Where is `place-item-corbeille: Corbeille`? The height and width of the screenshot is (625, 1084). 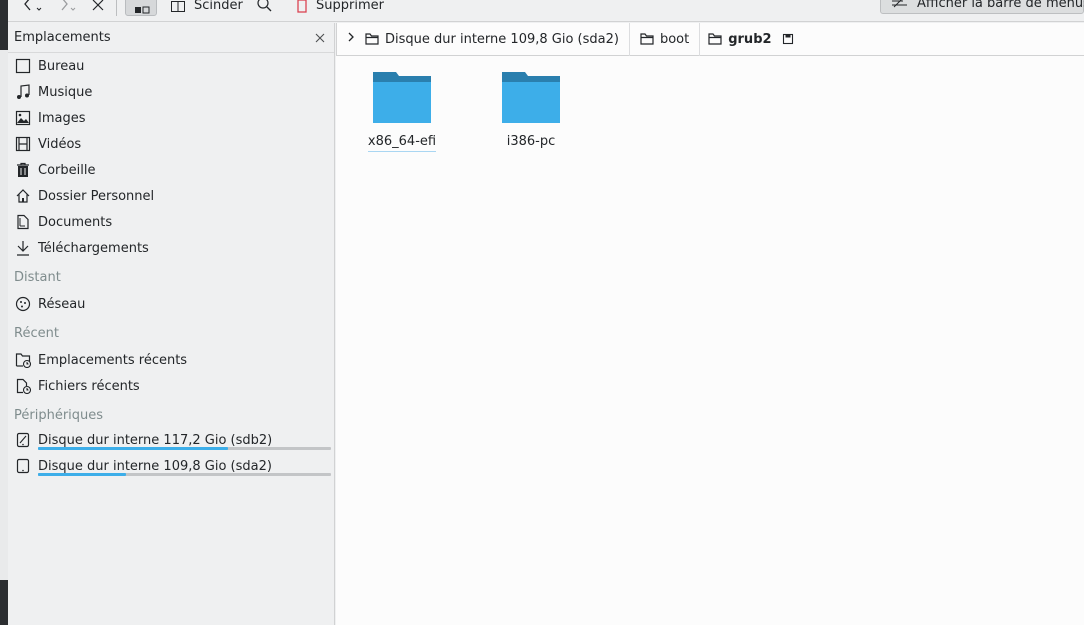
place-item-corbeille: Corbeille is located at coordinates (54, 170).